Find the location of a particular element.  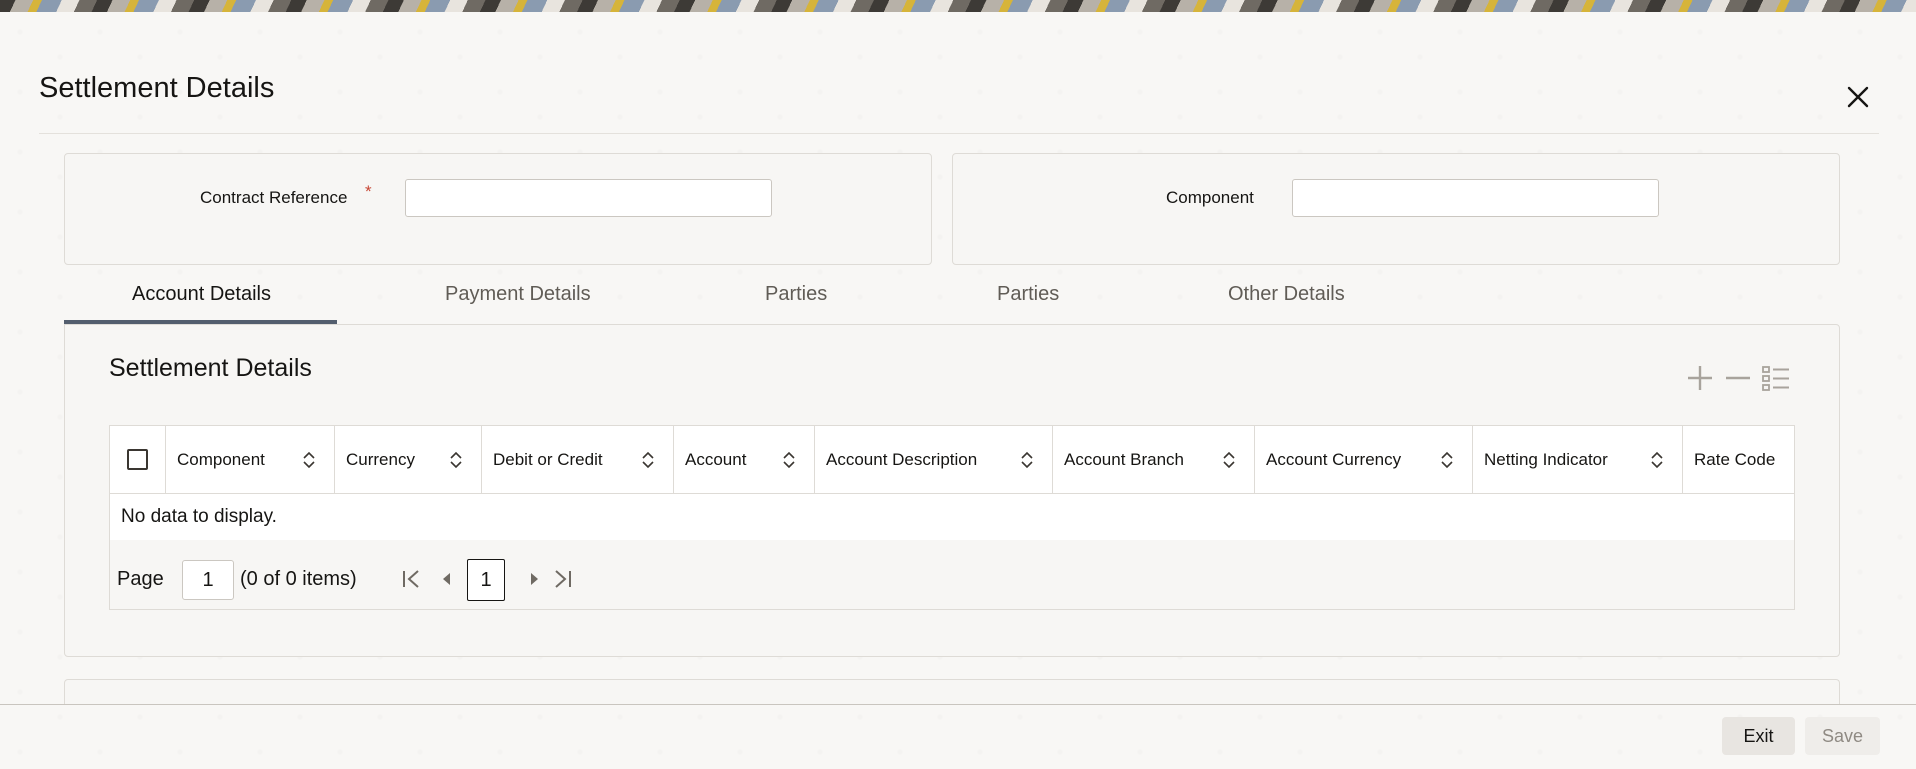

add-row-button is located at coordinates (1700, 378).